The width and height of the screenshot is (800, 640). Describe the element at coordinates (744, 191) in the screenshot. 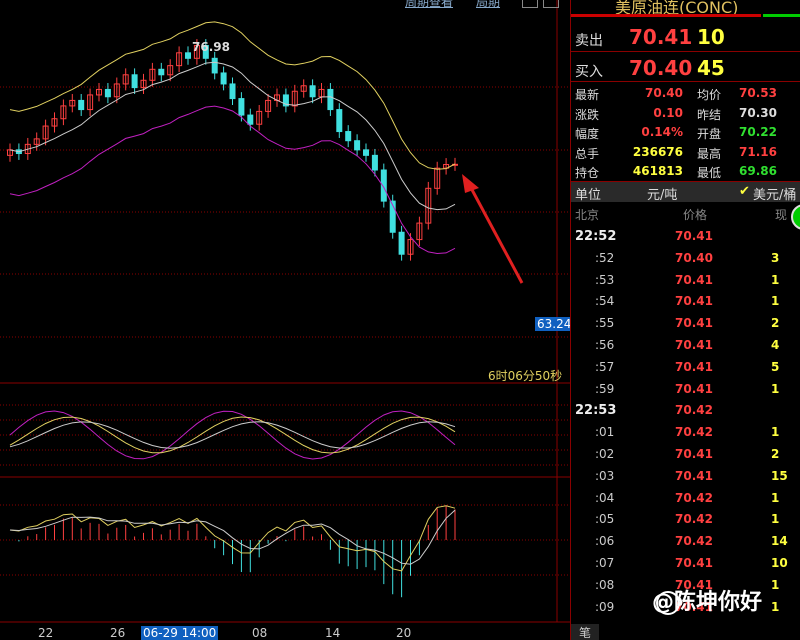

I see `check-icon: ✔` at that location.